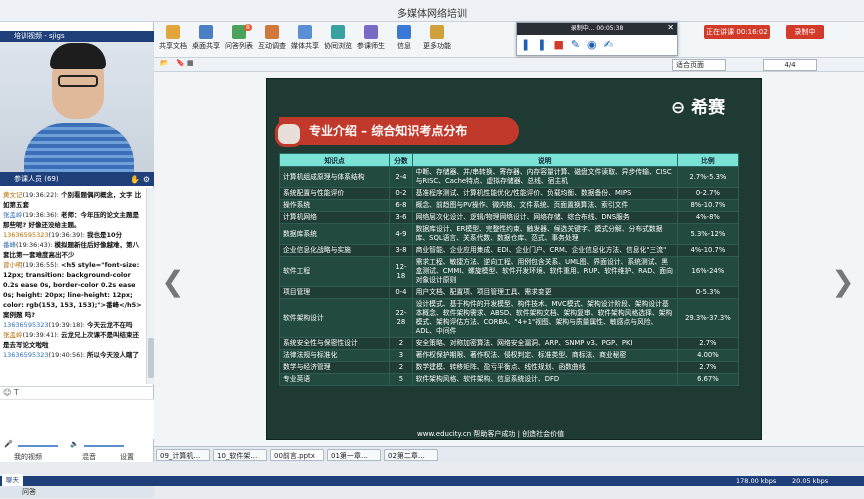 This screenshot has height=499, width=864. I want to click on chat-scrollbar, so click(150, 286).